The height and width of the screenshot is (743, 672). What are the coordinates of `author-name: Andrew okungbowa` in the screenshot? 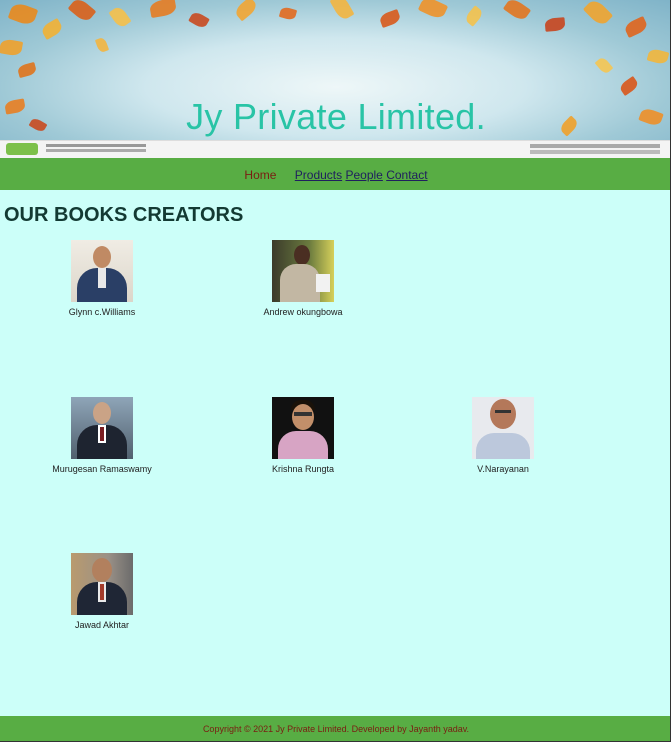 It's located at (303, 312).